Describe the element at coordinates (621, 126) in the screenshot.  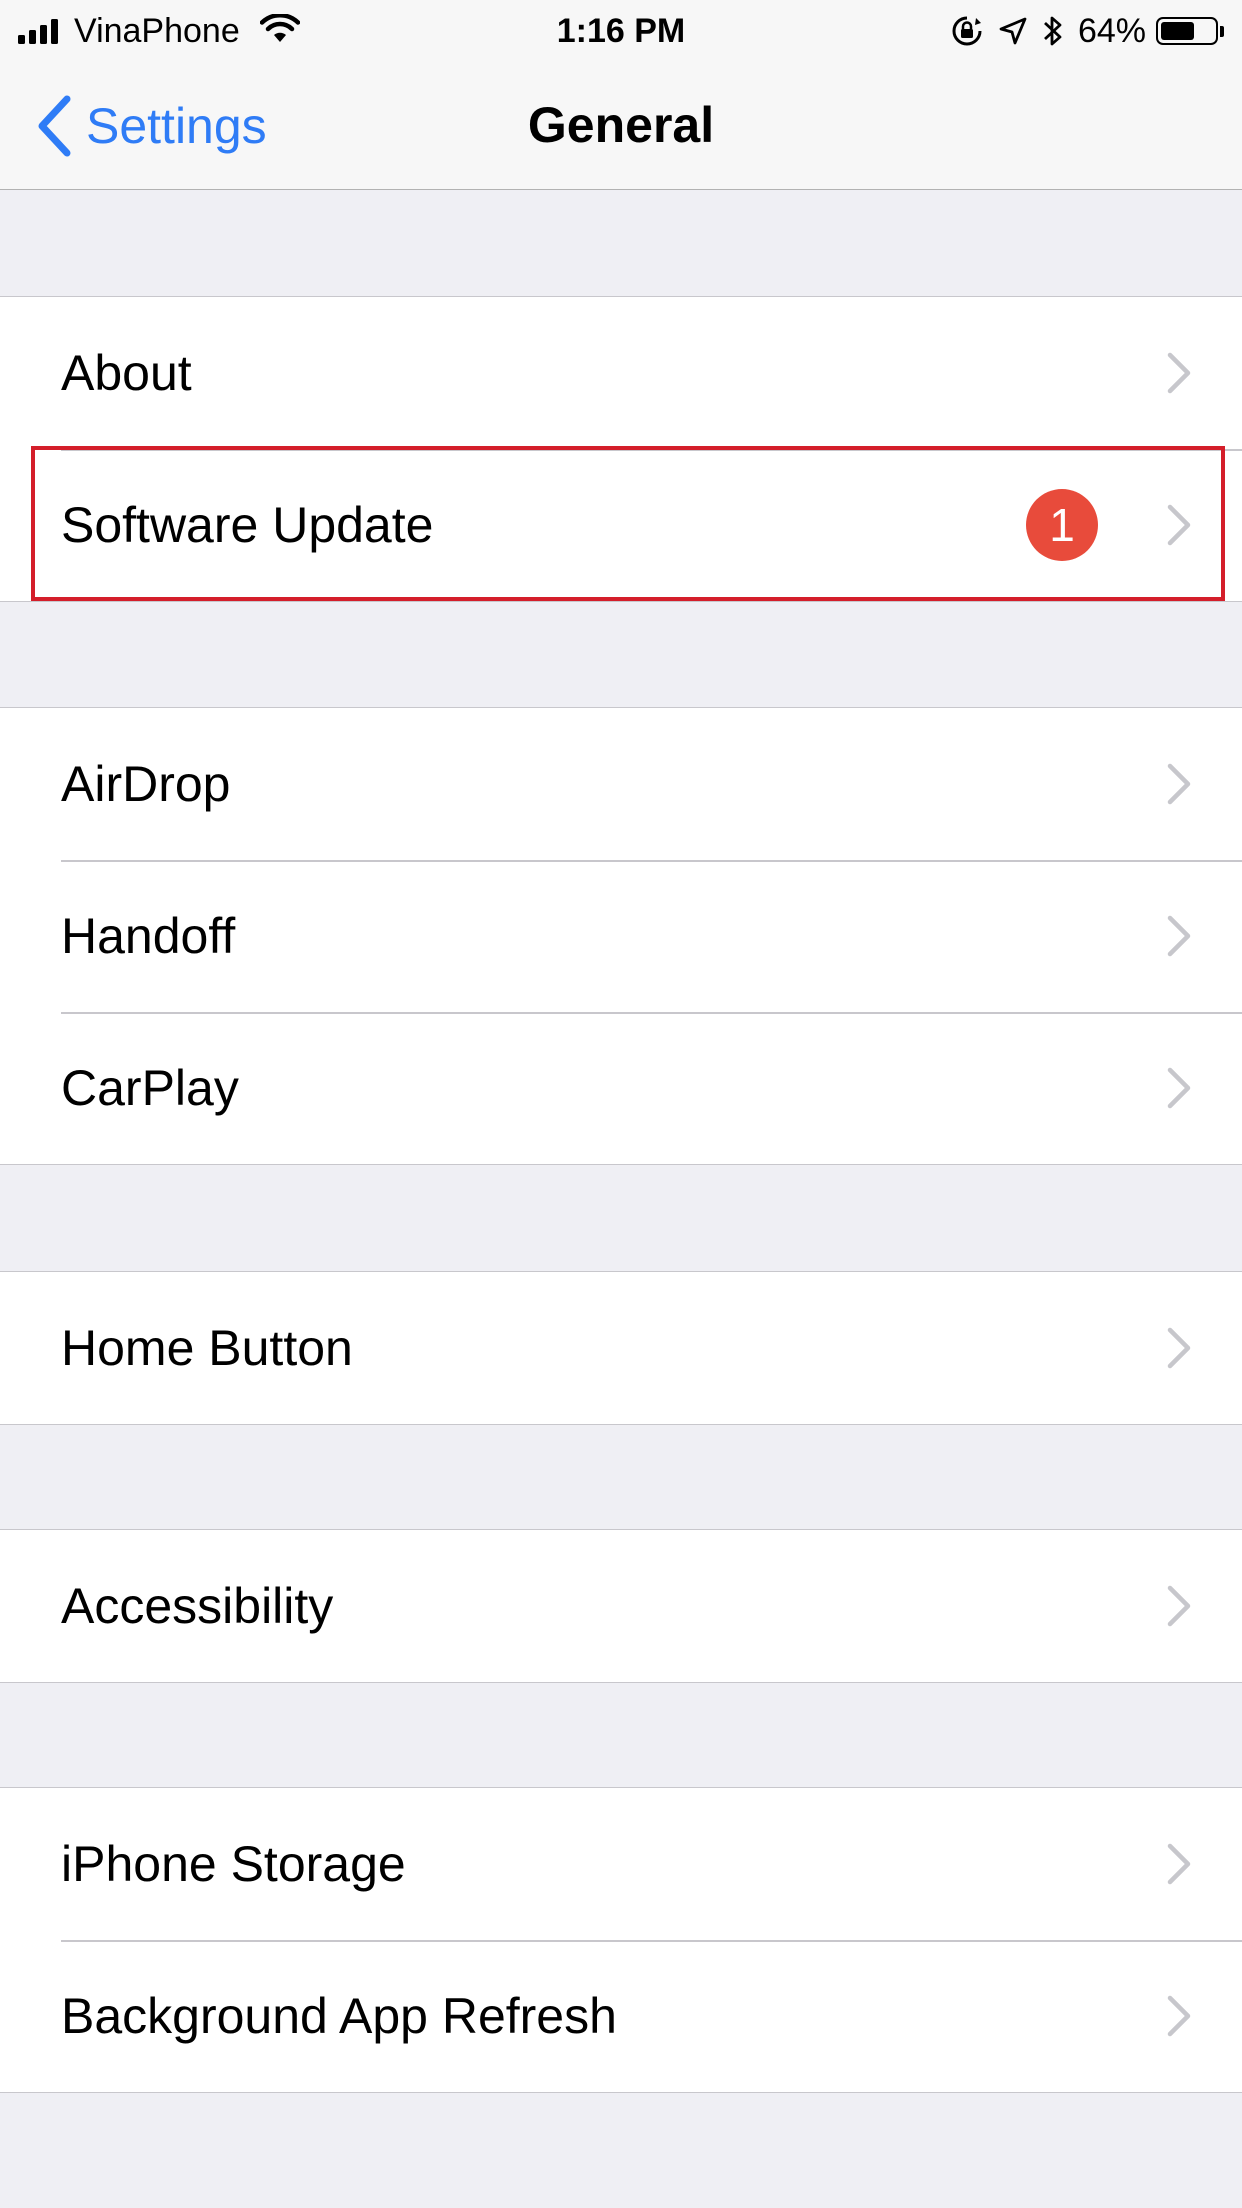
I see `navigation-bar: General Settings` at that location.